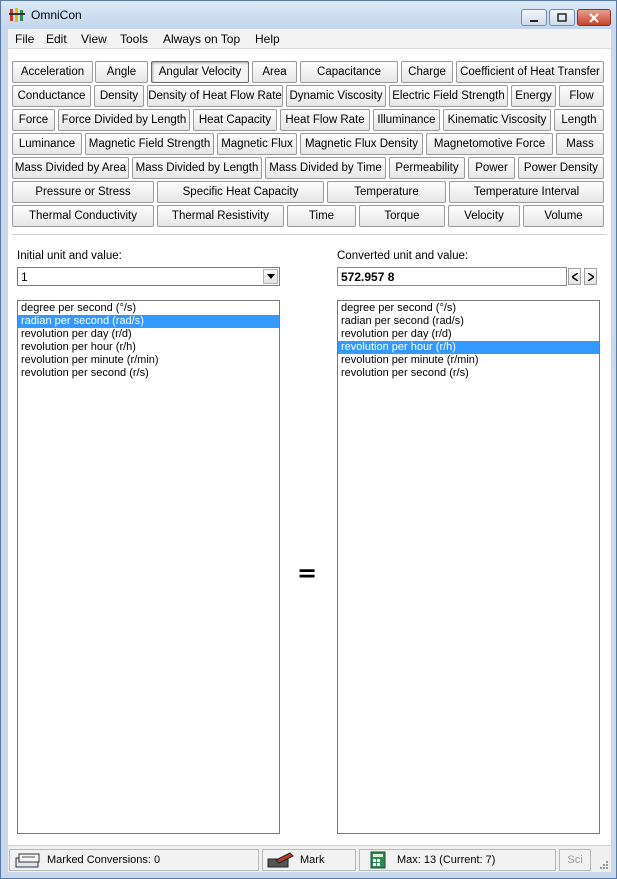 This screenshot has width=617, height=879. What do you see at coordinates (533, 96) in the screenshot?
I see `quantity-button: Energy` at bounding box center [533, 96].